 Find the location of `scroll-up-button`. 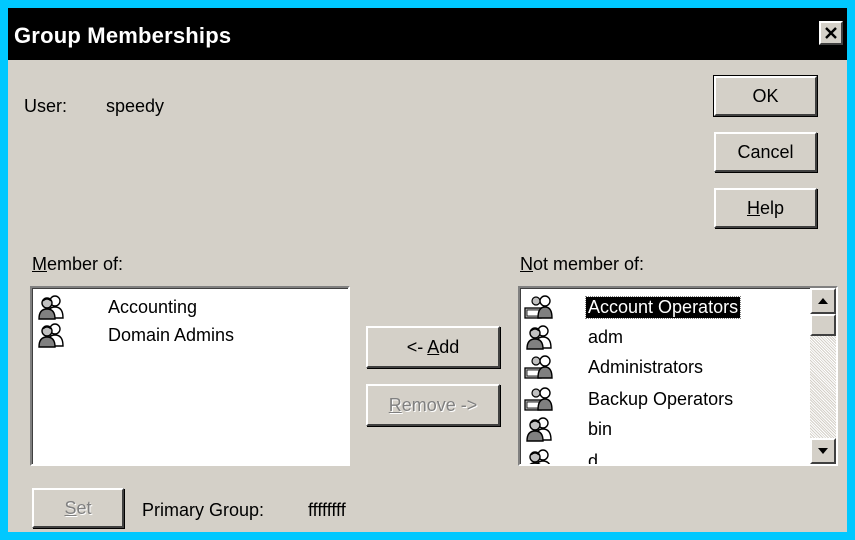

scroll-up-button is located at coordinates (823, 301).